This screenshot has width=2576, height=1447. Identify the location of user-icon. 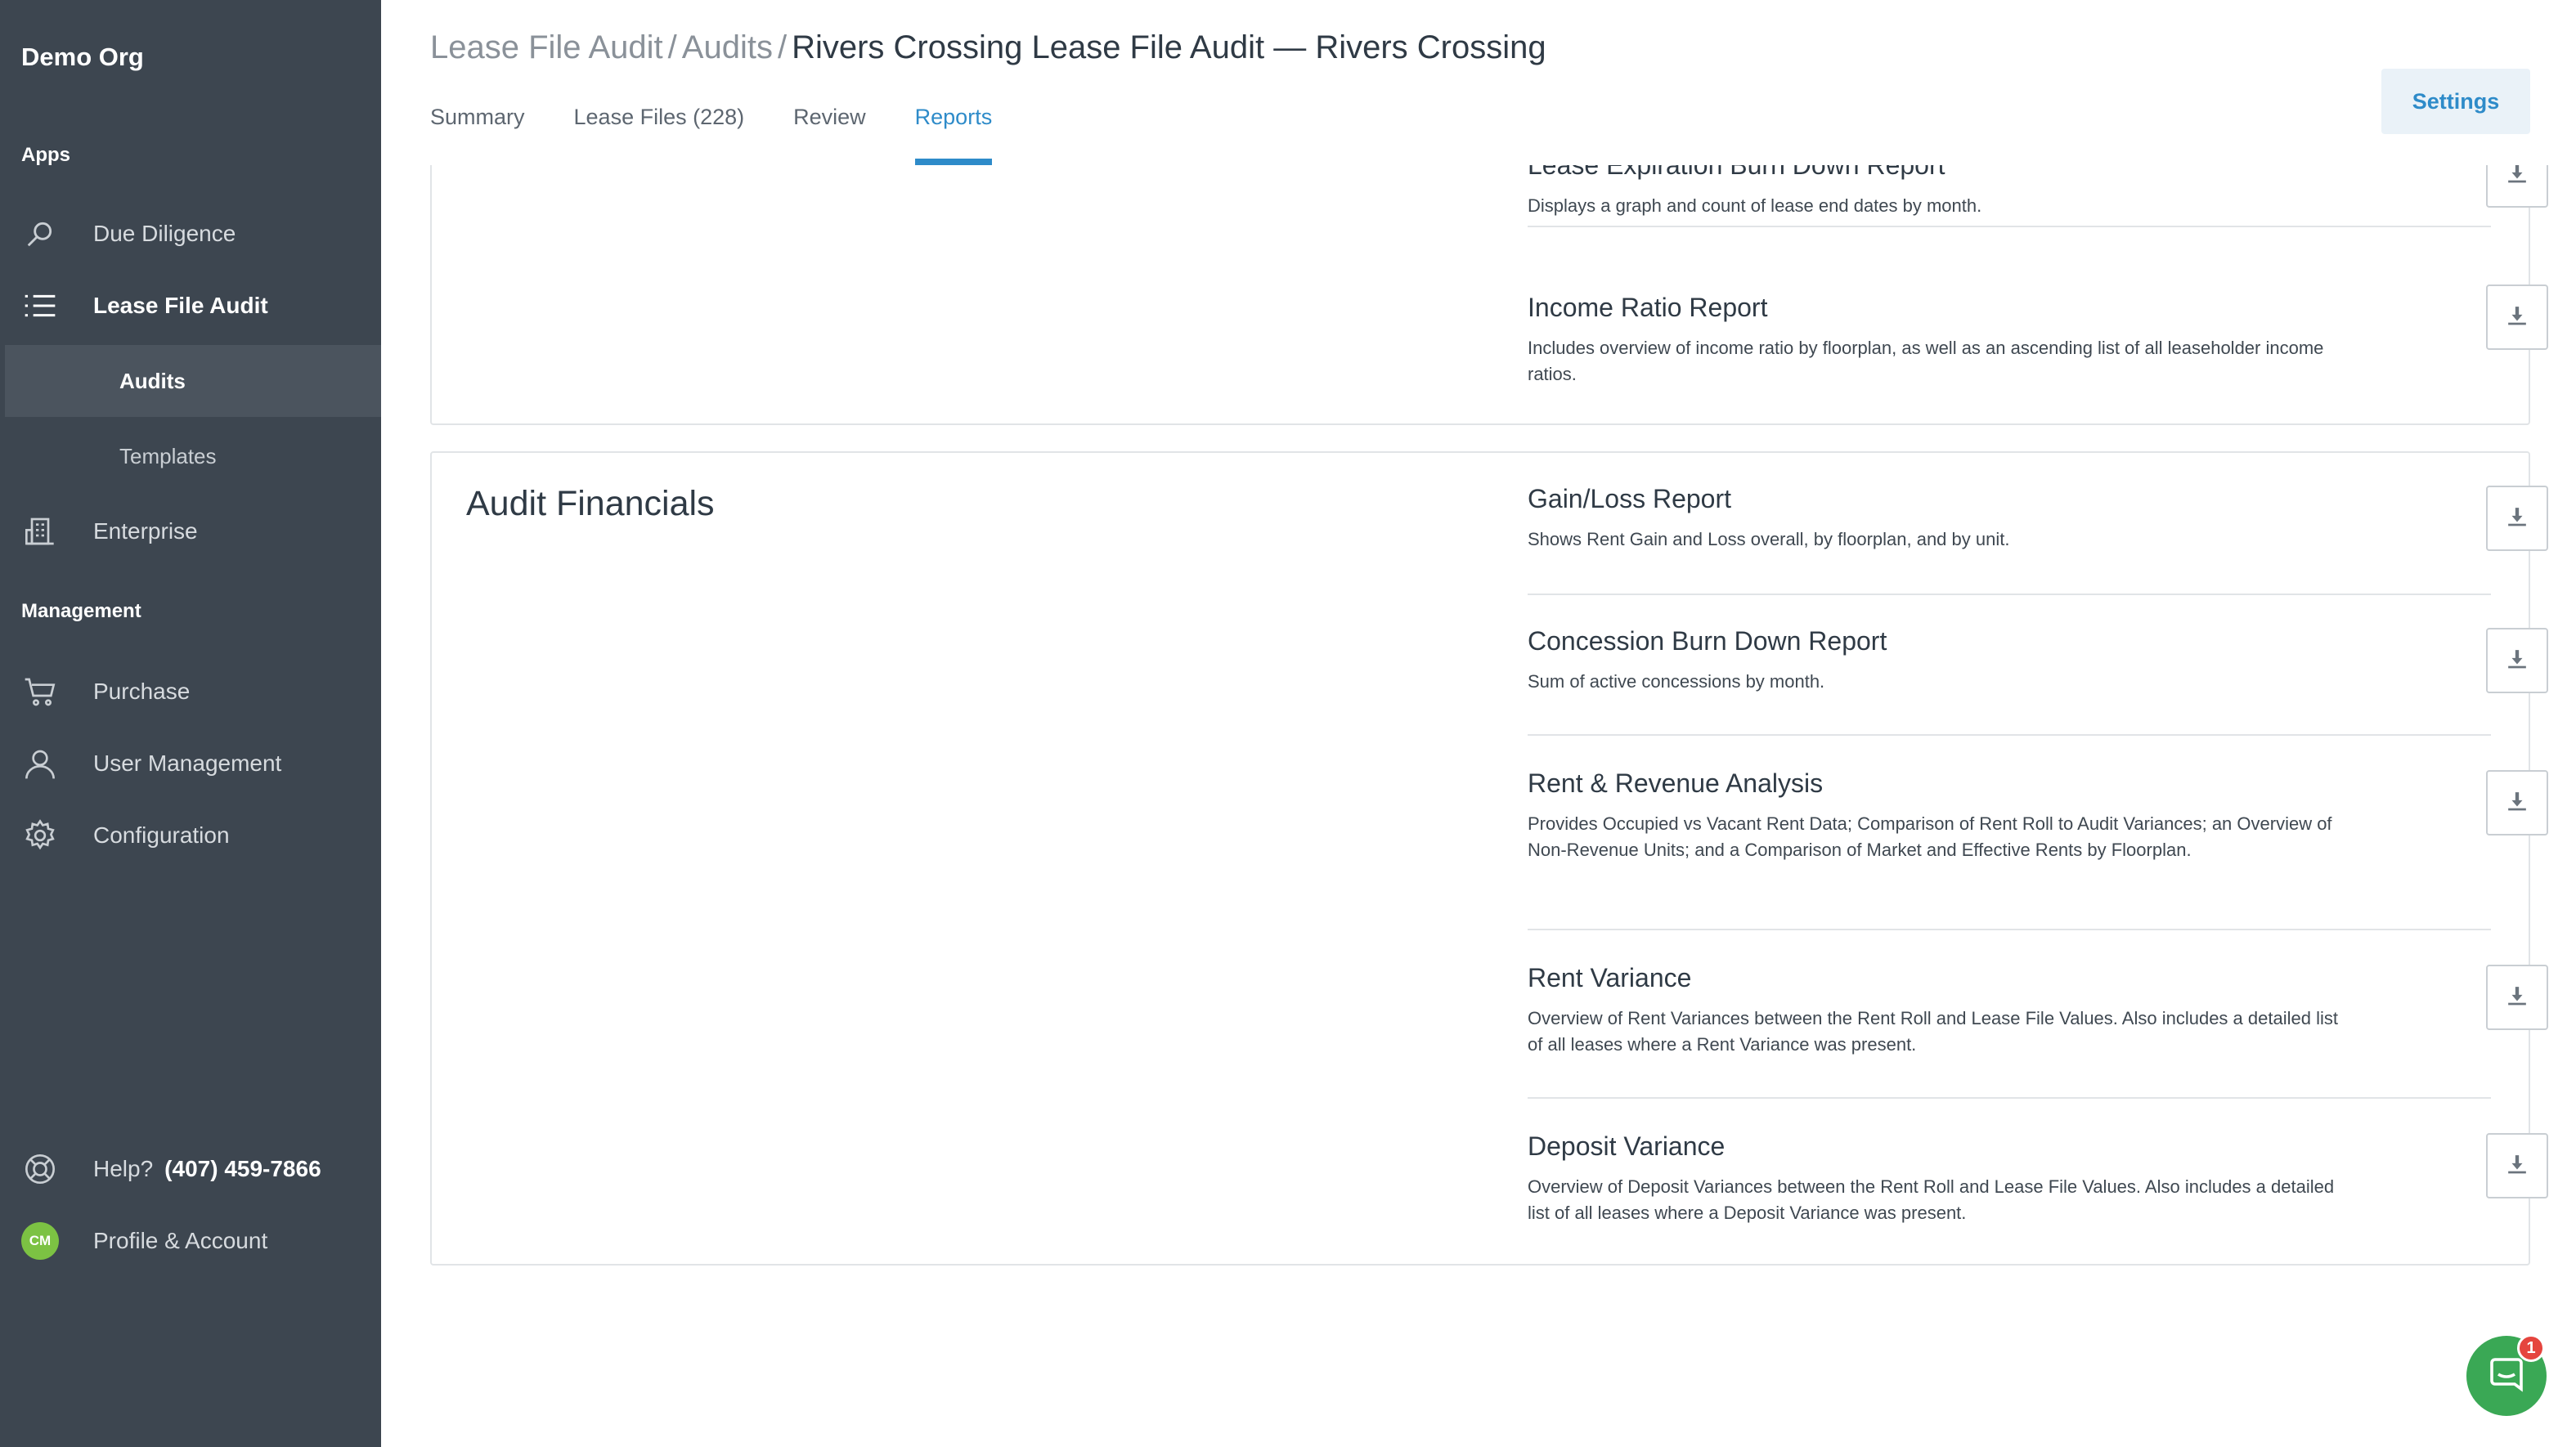
(40, 763).